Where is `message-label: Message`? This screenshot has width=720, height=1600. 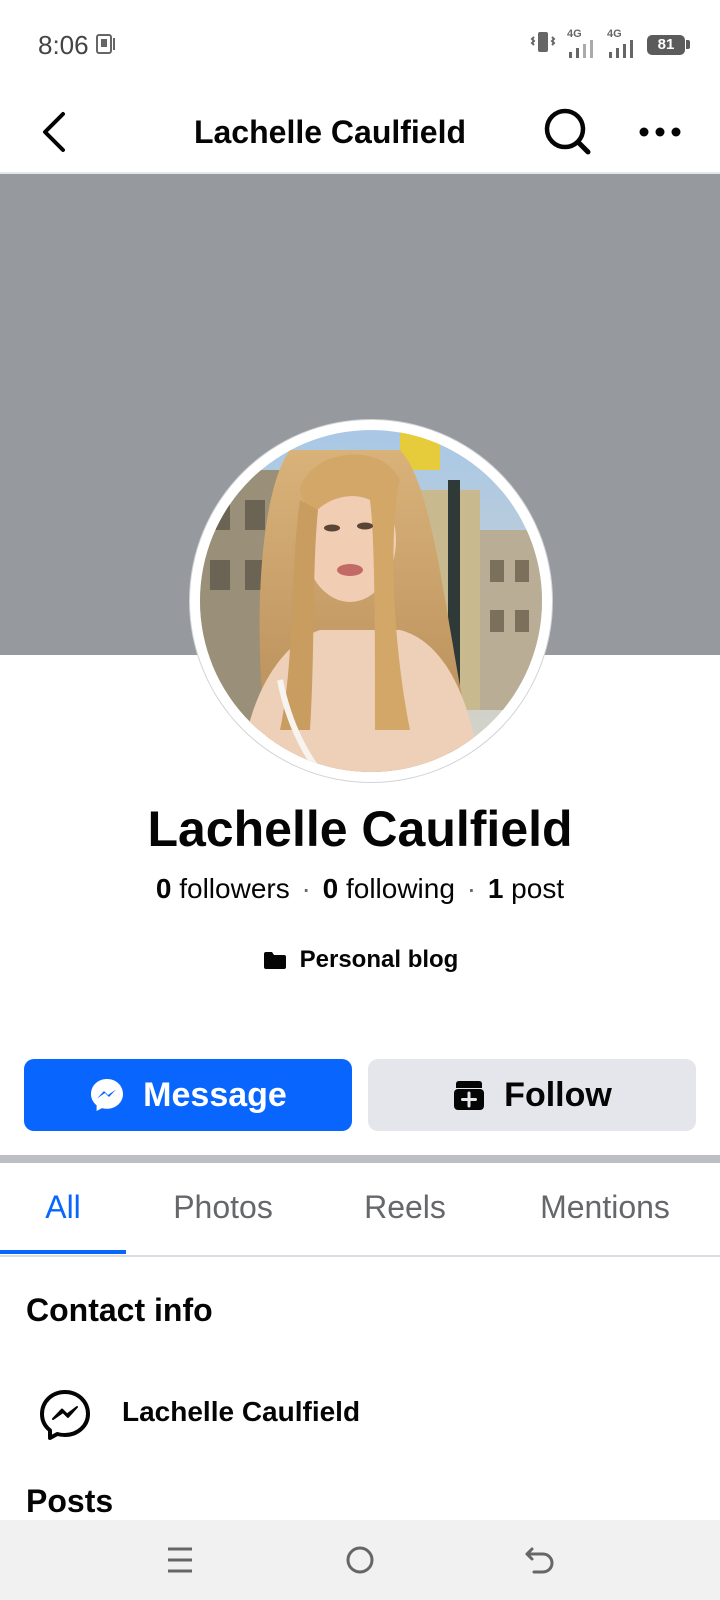
message-label: Message is located at coordinates (215, 1094).